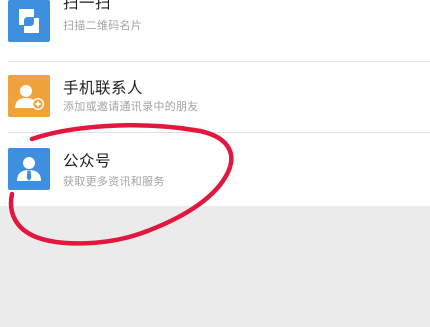 The image size is (430, 327). What do you see at coordinates (29, 21) in the screenshot?
I see `scan-icon` at bounding box center [29, 21].